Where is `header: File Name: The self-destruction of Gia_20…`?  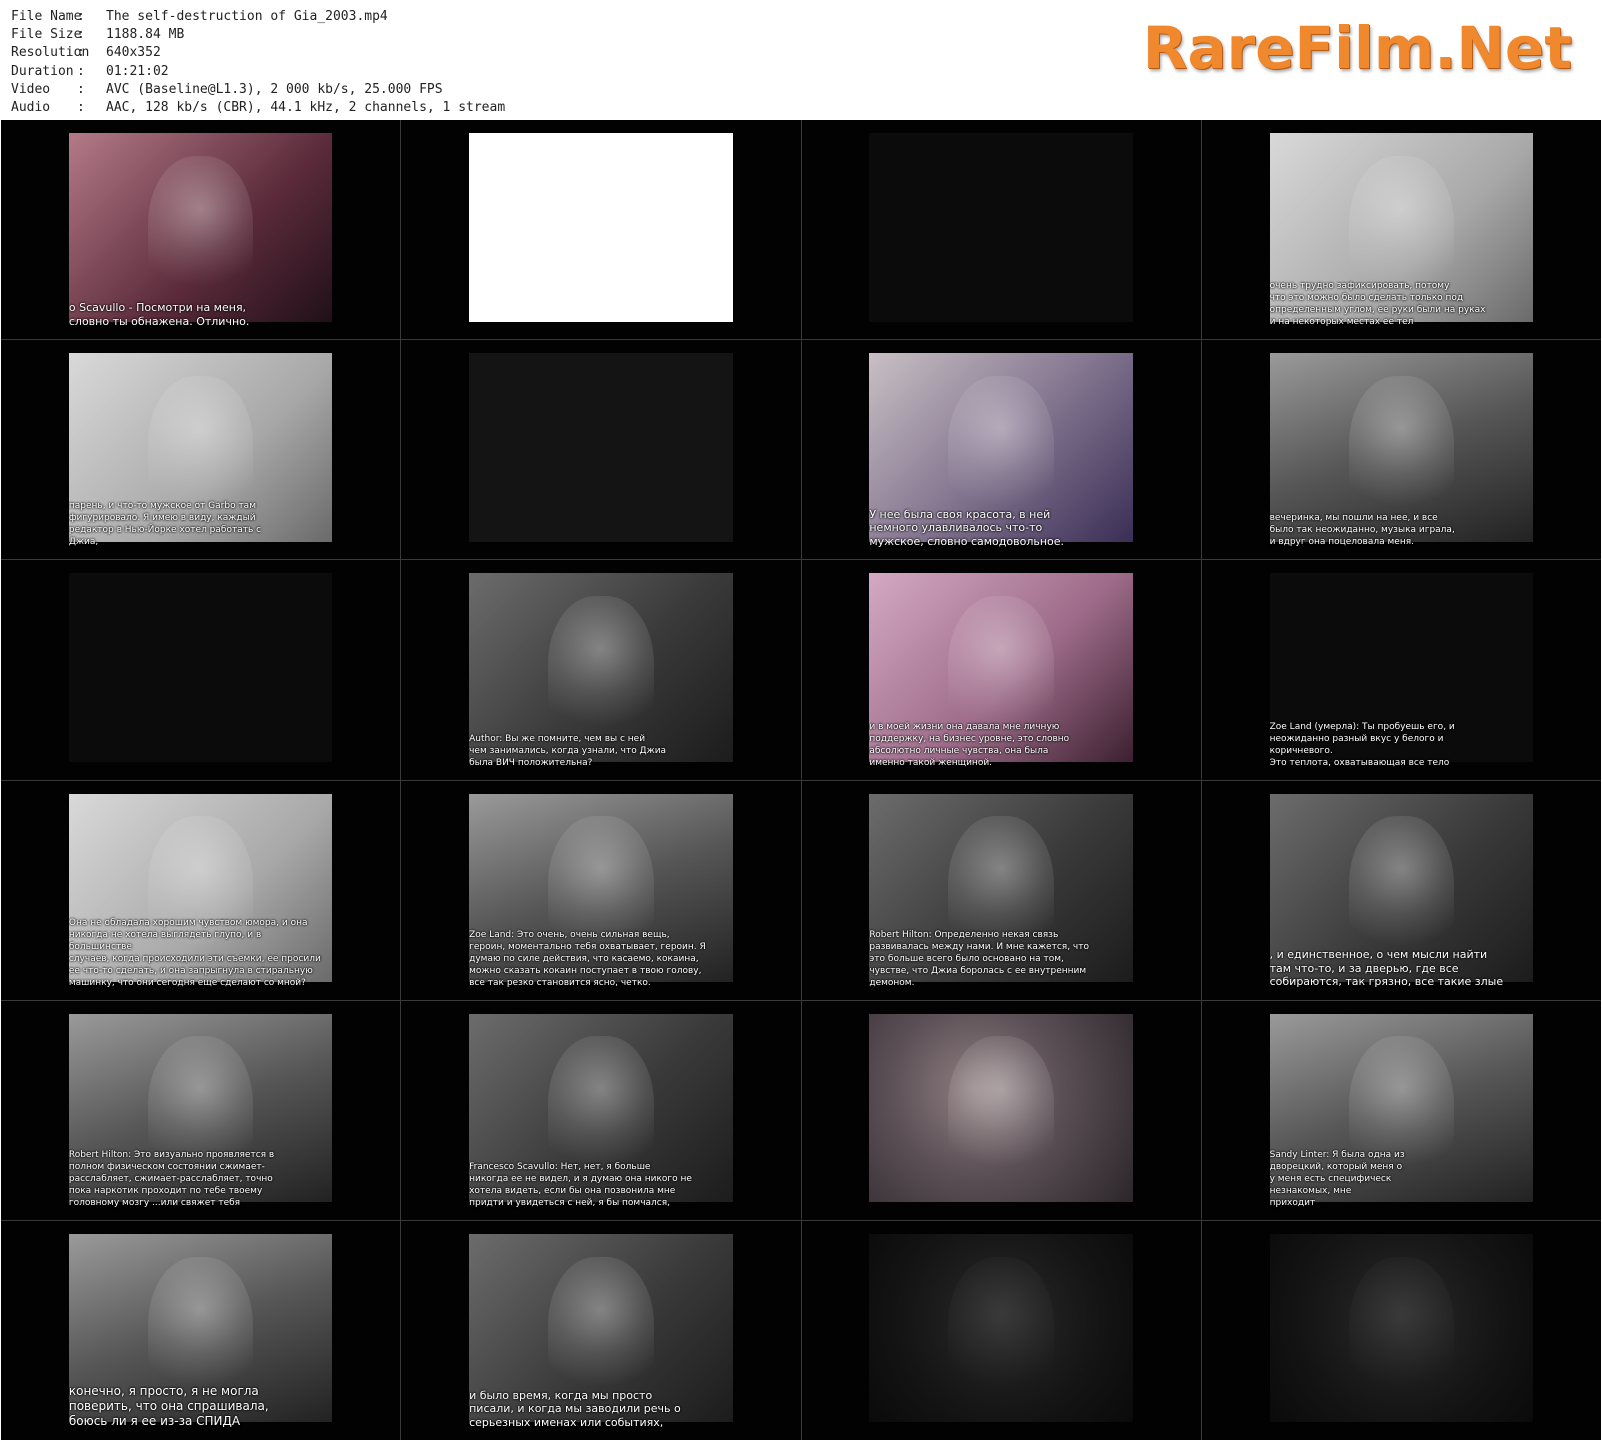
header: File Name: The self-destruction of Gia_20… is located at coordinates (801, 60).